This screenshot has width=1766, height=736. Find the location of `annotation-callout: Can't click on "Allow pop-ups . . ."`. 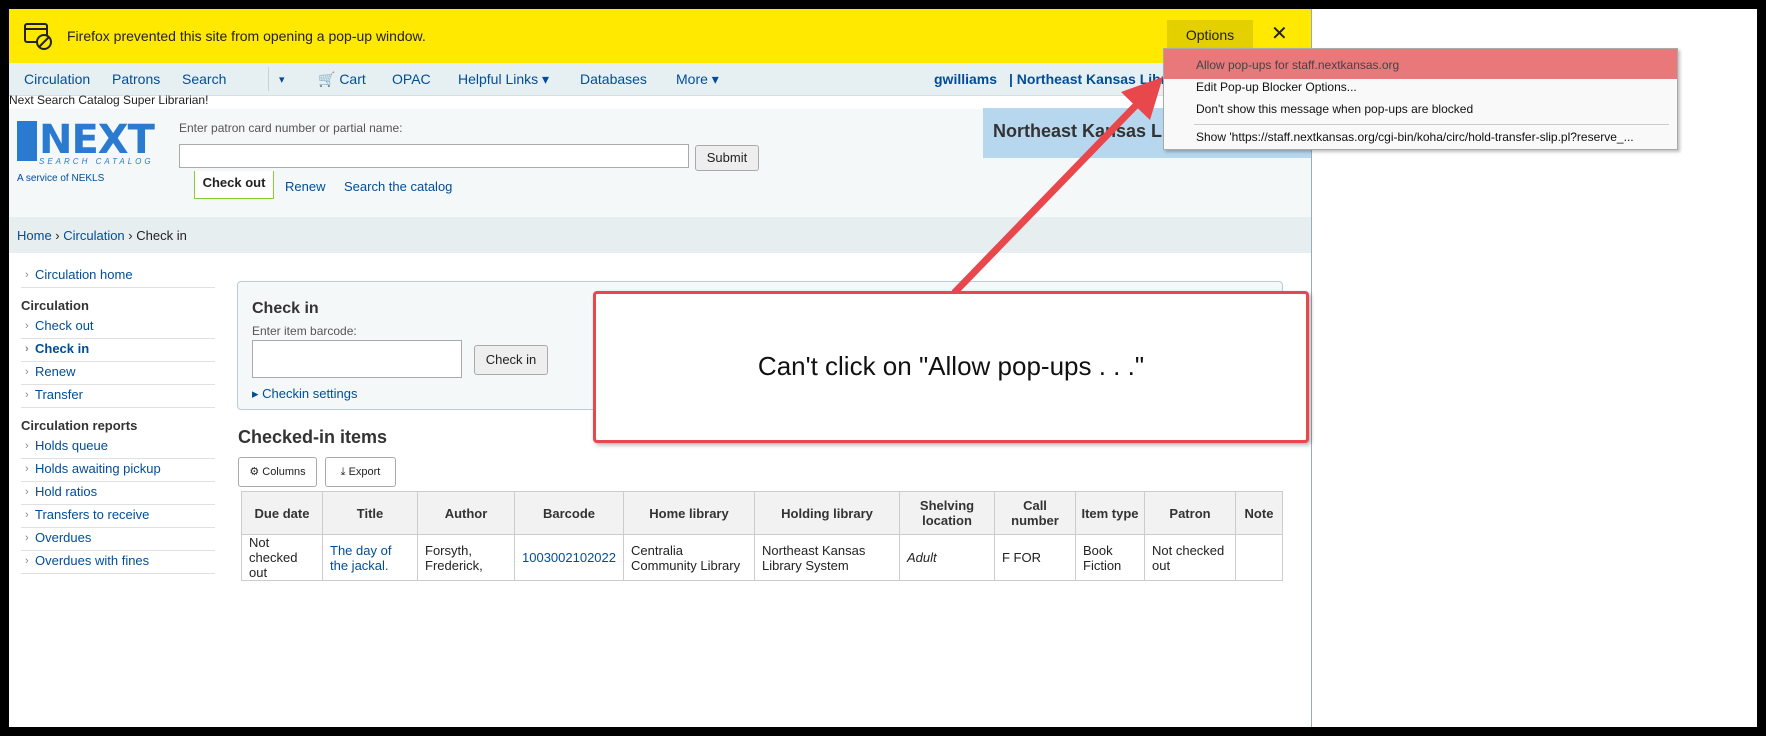

annotation-callout: Can't click on "Allow pop-ups . . ." is located at coordinates (951, 367).